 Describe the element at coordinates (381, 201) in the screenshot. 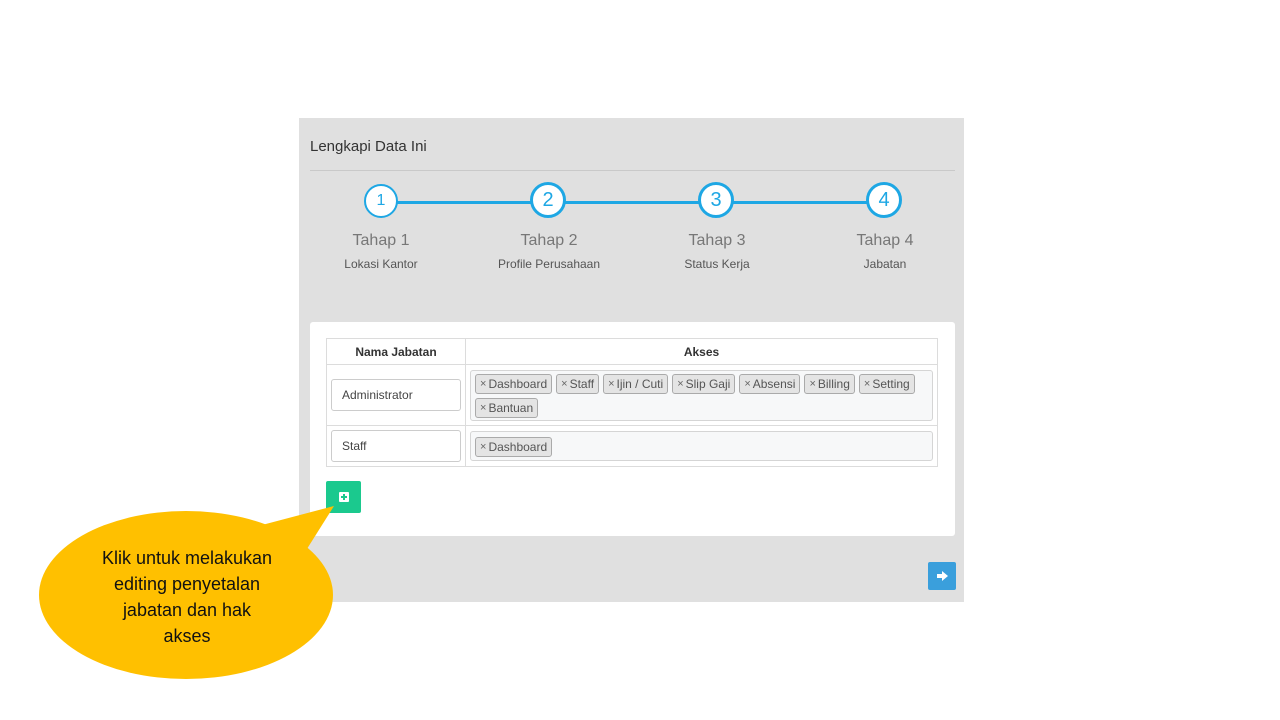

I see `step-1-circle: 1` at that location.